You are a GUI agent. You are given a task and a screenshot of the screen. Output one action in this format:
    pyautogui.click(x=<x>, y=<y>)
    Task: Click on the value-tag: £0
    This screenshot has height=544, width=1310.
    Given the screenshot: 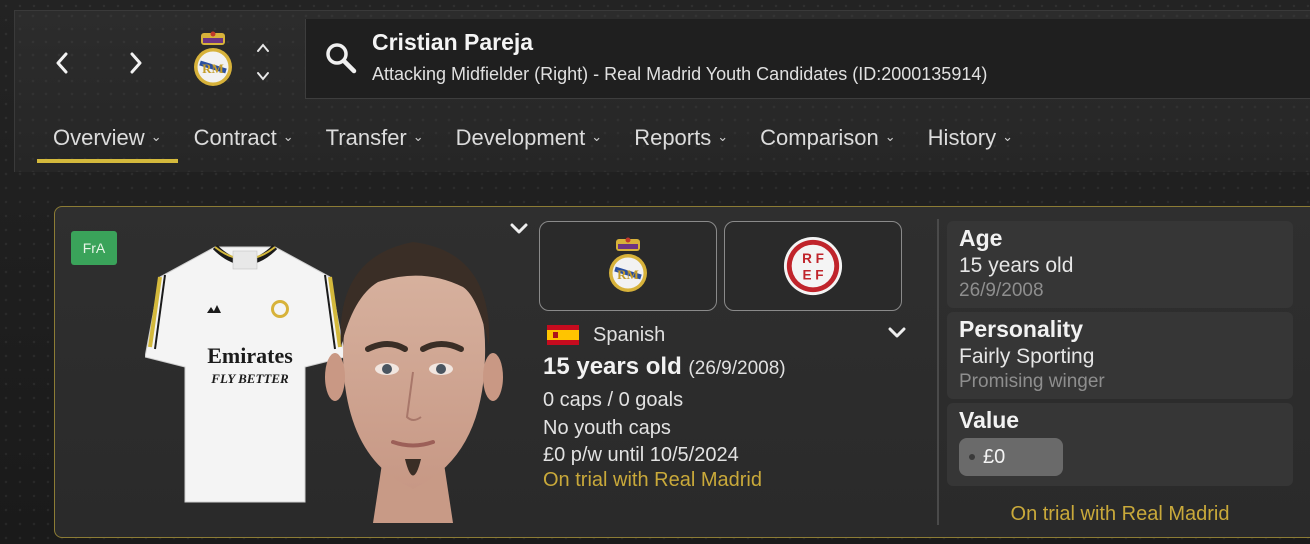 What is the action you would take?
    pyautogui.click(x=1011, y=457)
    